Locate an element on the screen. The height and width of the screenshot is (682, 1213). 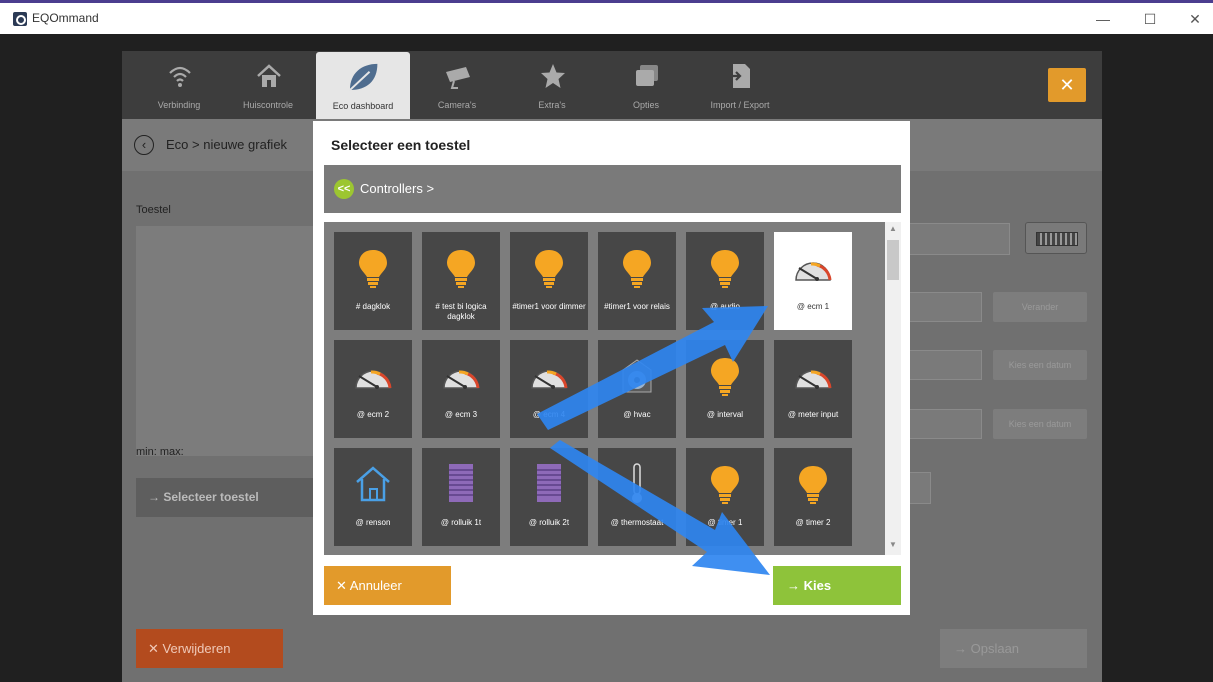
scroll-thumb is located at coordinates (893, 260).